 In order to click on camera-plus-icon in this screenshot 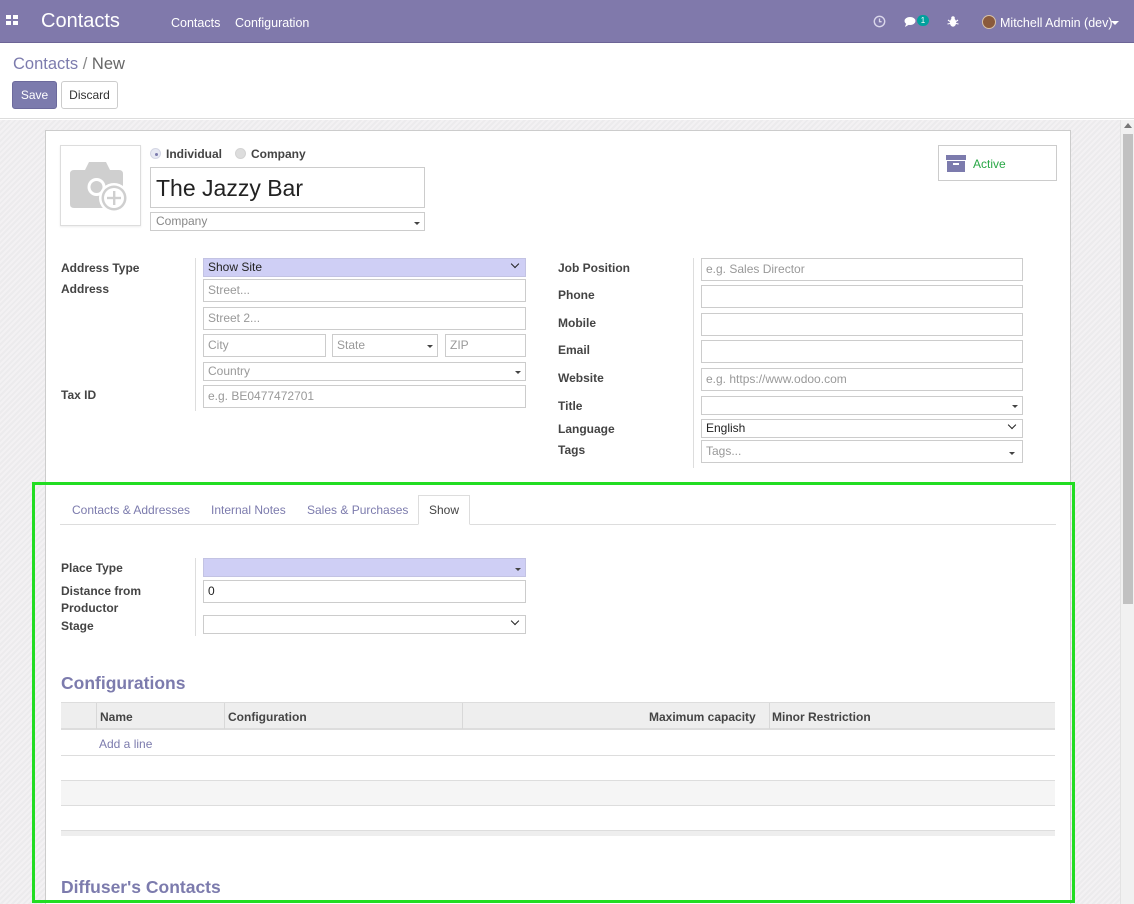, I will do `click(99, 187)`.